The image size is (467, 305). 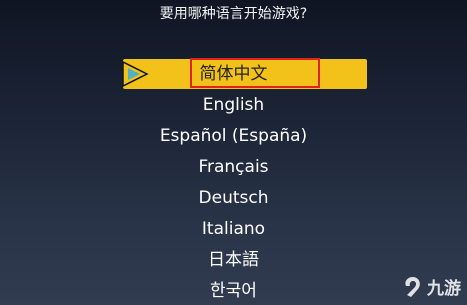 I want to click on language-label: 日本語, so click(x=233, y=260).